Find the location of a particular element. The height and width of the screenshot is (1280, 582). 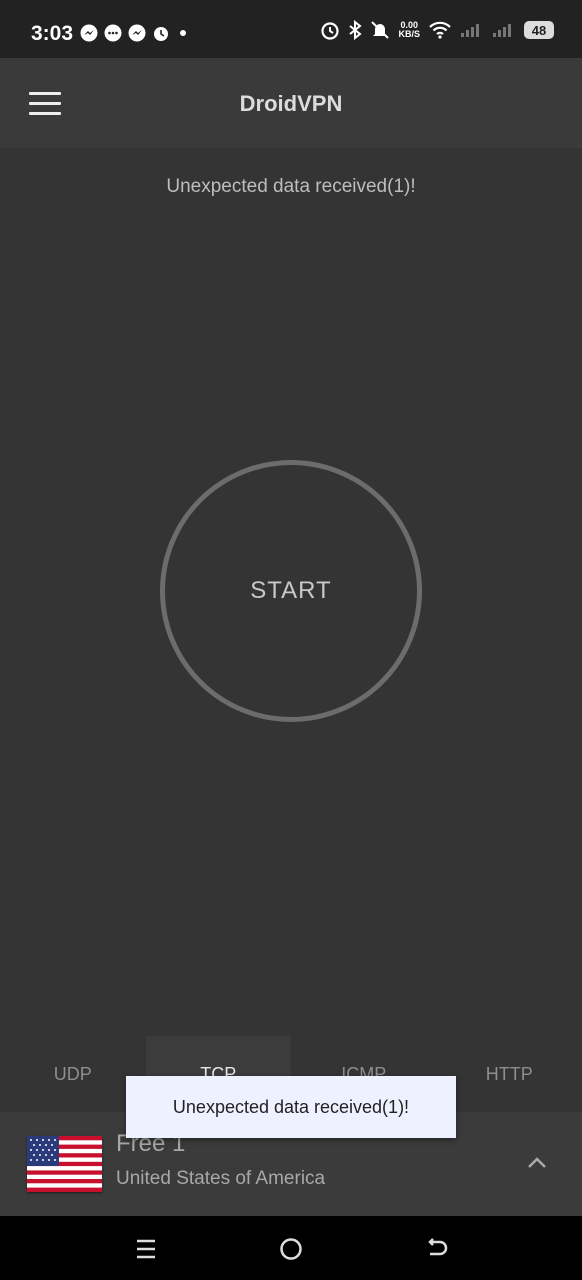

system-nav-bar is located at coordinates (291, 1248).